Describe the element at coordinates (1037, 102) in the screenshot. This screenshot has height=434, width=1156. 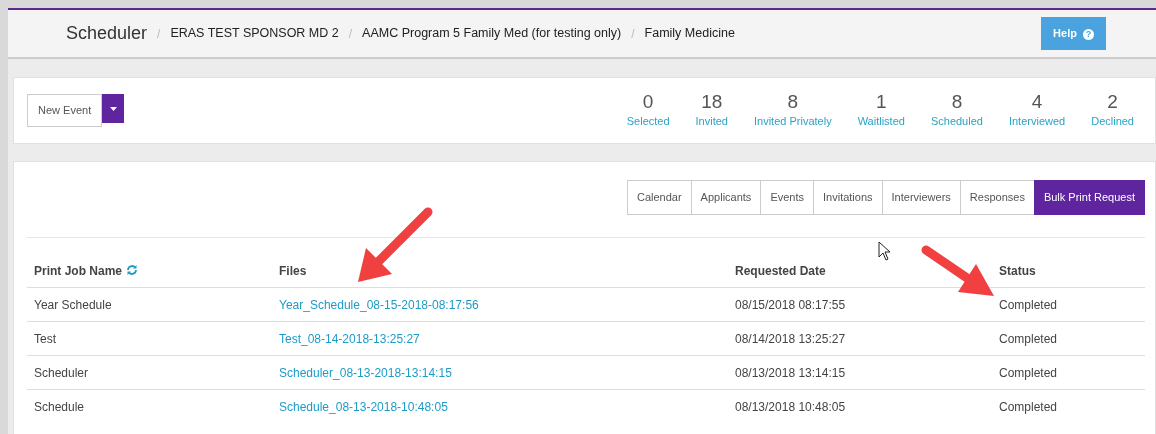
I see `stat-count: 4` at that location.